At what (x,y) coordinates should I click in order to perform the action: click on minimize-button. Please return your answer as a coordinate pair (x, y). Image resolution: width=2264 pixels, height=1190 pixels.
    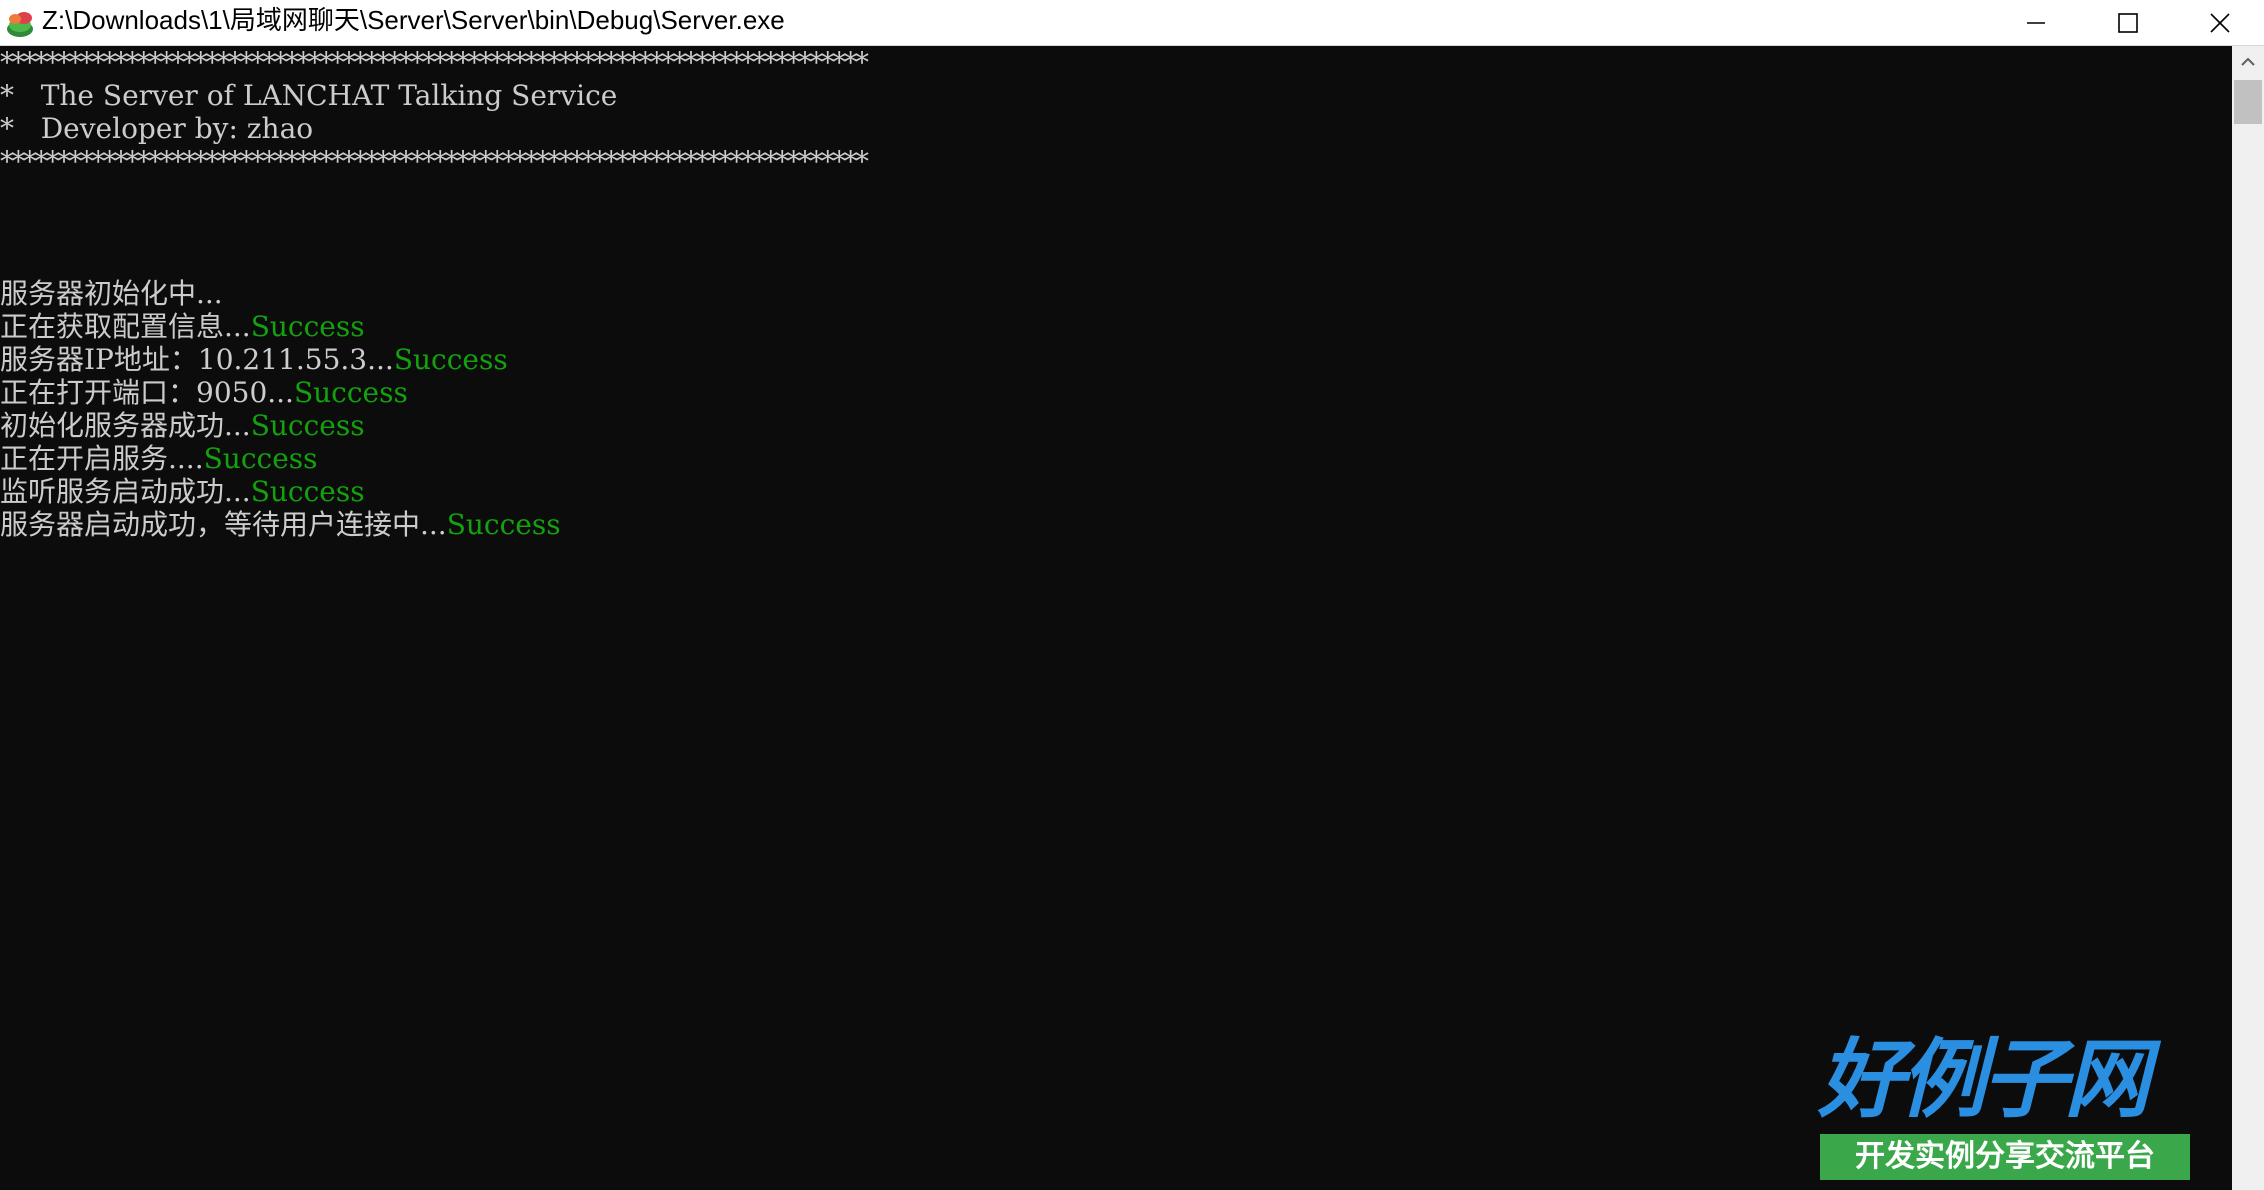
    Looking at the image, I should click on (2036, 23).